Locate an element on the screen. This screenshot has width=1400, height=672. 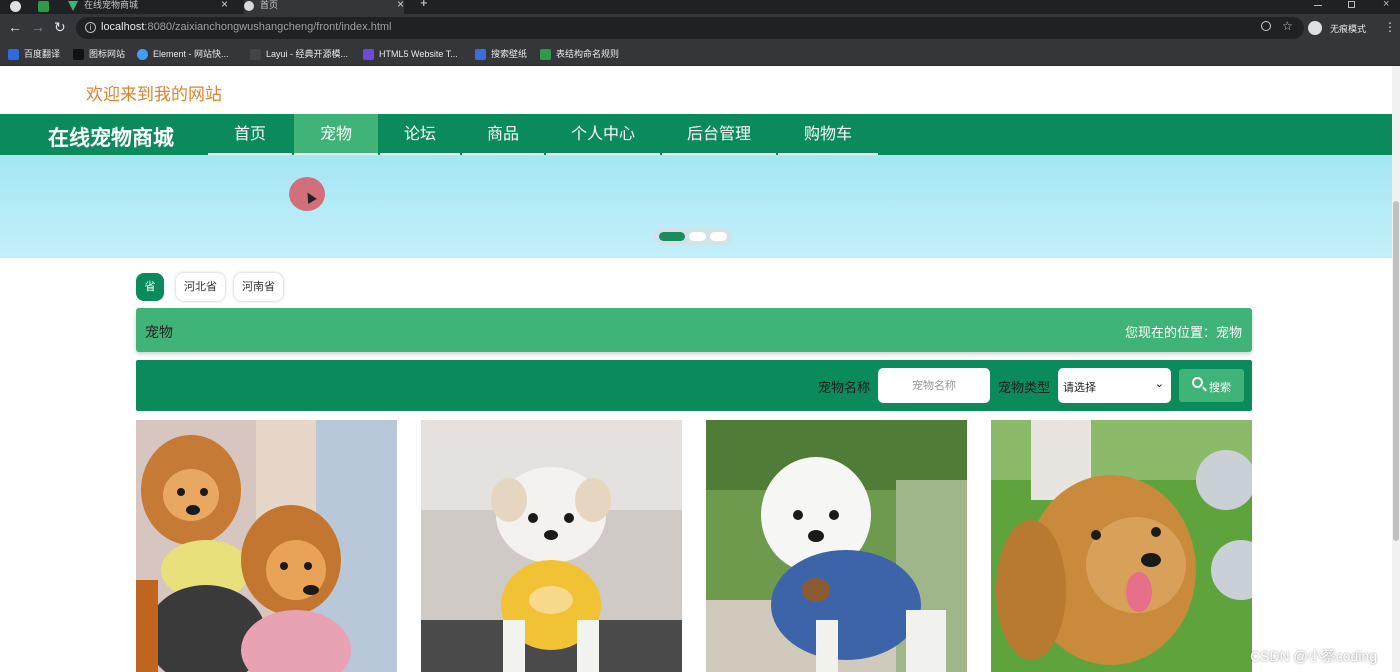
province-filter-all: 省 is located at coordinates (150, 287).